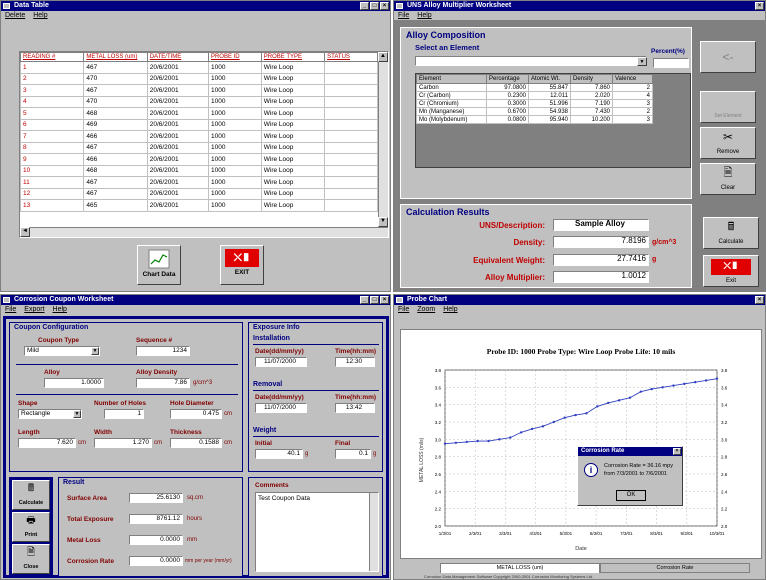 Image resolution: width=766 pixels, height=580 pixels. What do you see at coordinates (631, 495) in the screenshot?
I see `dialog-ok-button: OK` at bounding box center [631, 495].